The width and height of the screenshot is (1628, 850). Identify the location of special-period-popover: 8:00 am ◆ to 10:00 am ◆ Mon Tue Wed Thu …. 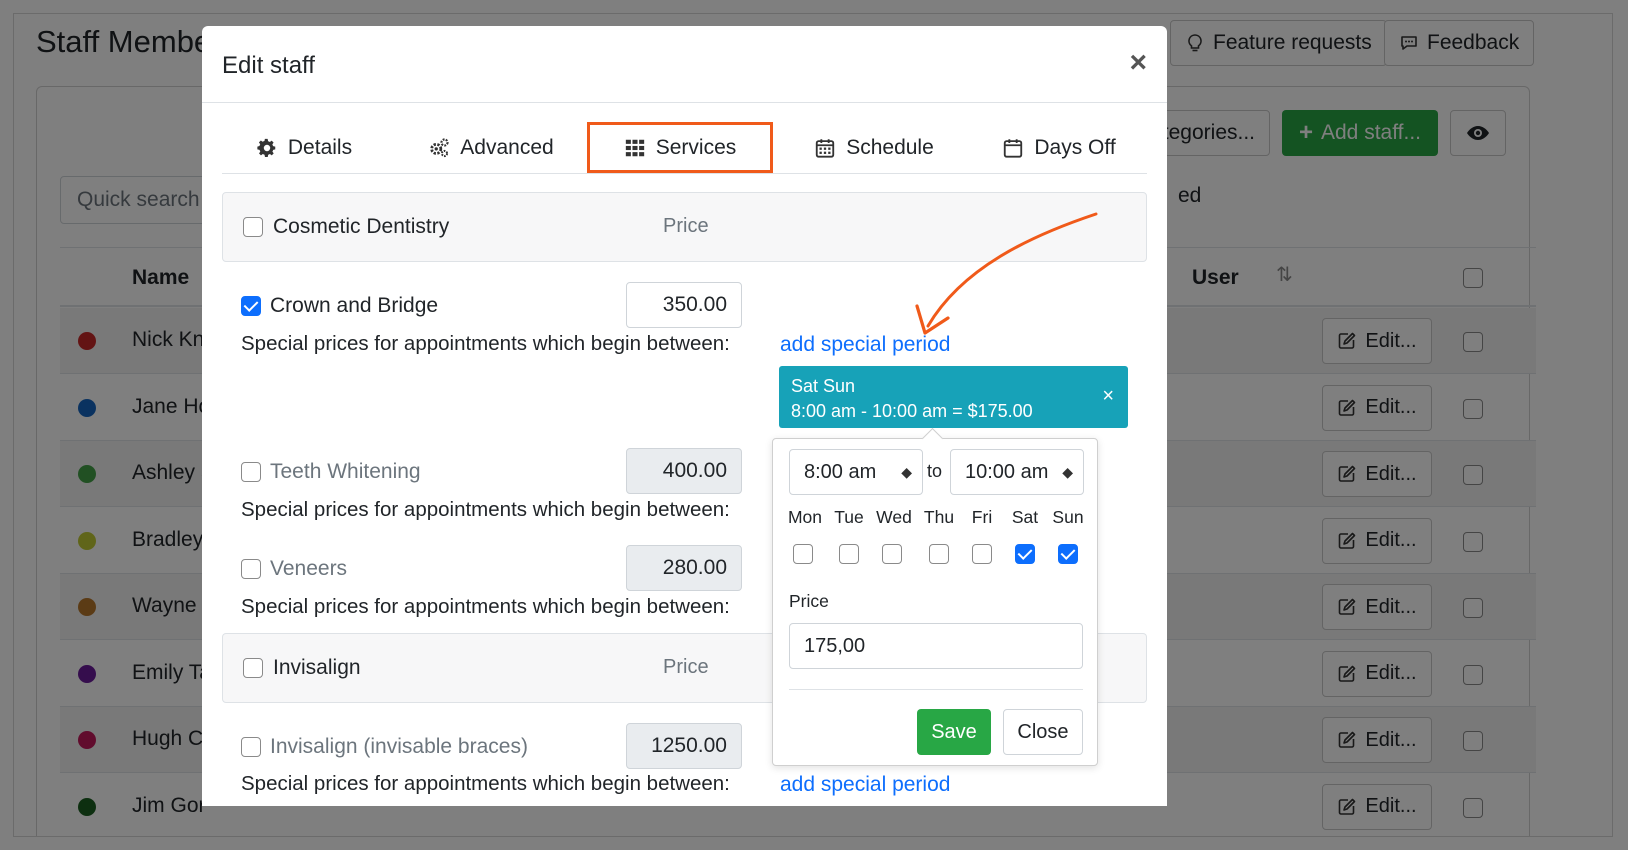
(935, 602).